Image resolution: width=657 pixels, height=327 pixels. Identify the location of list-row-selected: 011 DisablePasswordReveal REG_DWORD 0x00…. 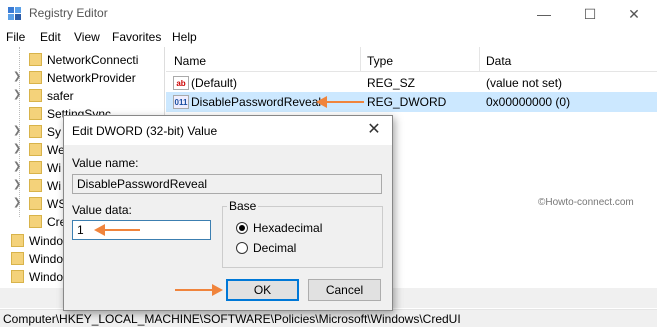
(411, 102).